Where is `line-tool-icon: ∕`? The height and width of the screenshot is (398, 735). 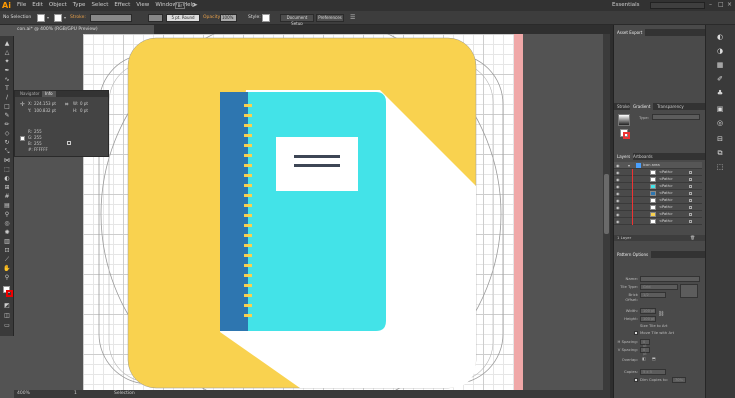
line-tool-icon: ∕ is located at coordinates (7, 97).